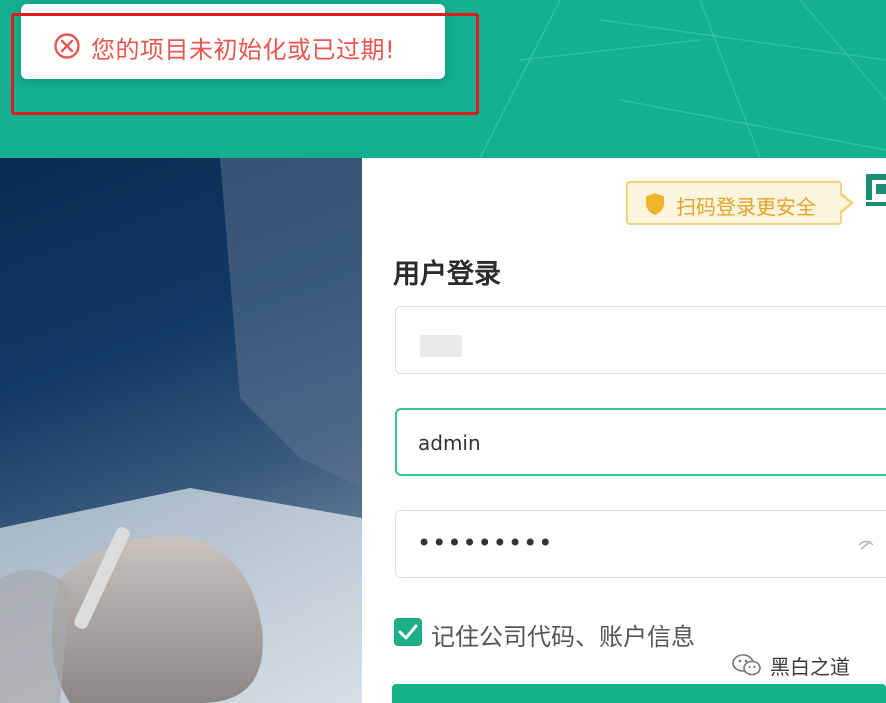 The image size is (886, 703). I want to click on password-field: •••••••••, so click(640, 544).